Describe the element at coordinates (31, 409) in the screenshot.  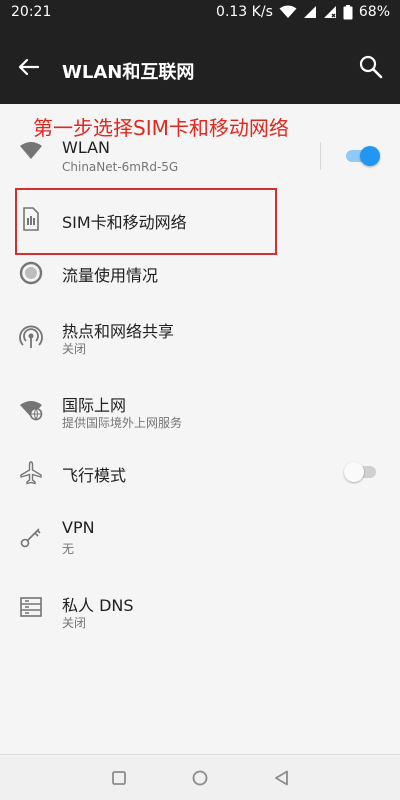
I see `globe-wifi-icon` at that location.